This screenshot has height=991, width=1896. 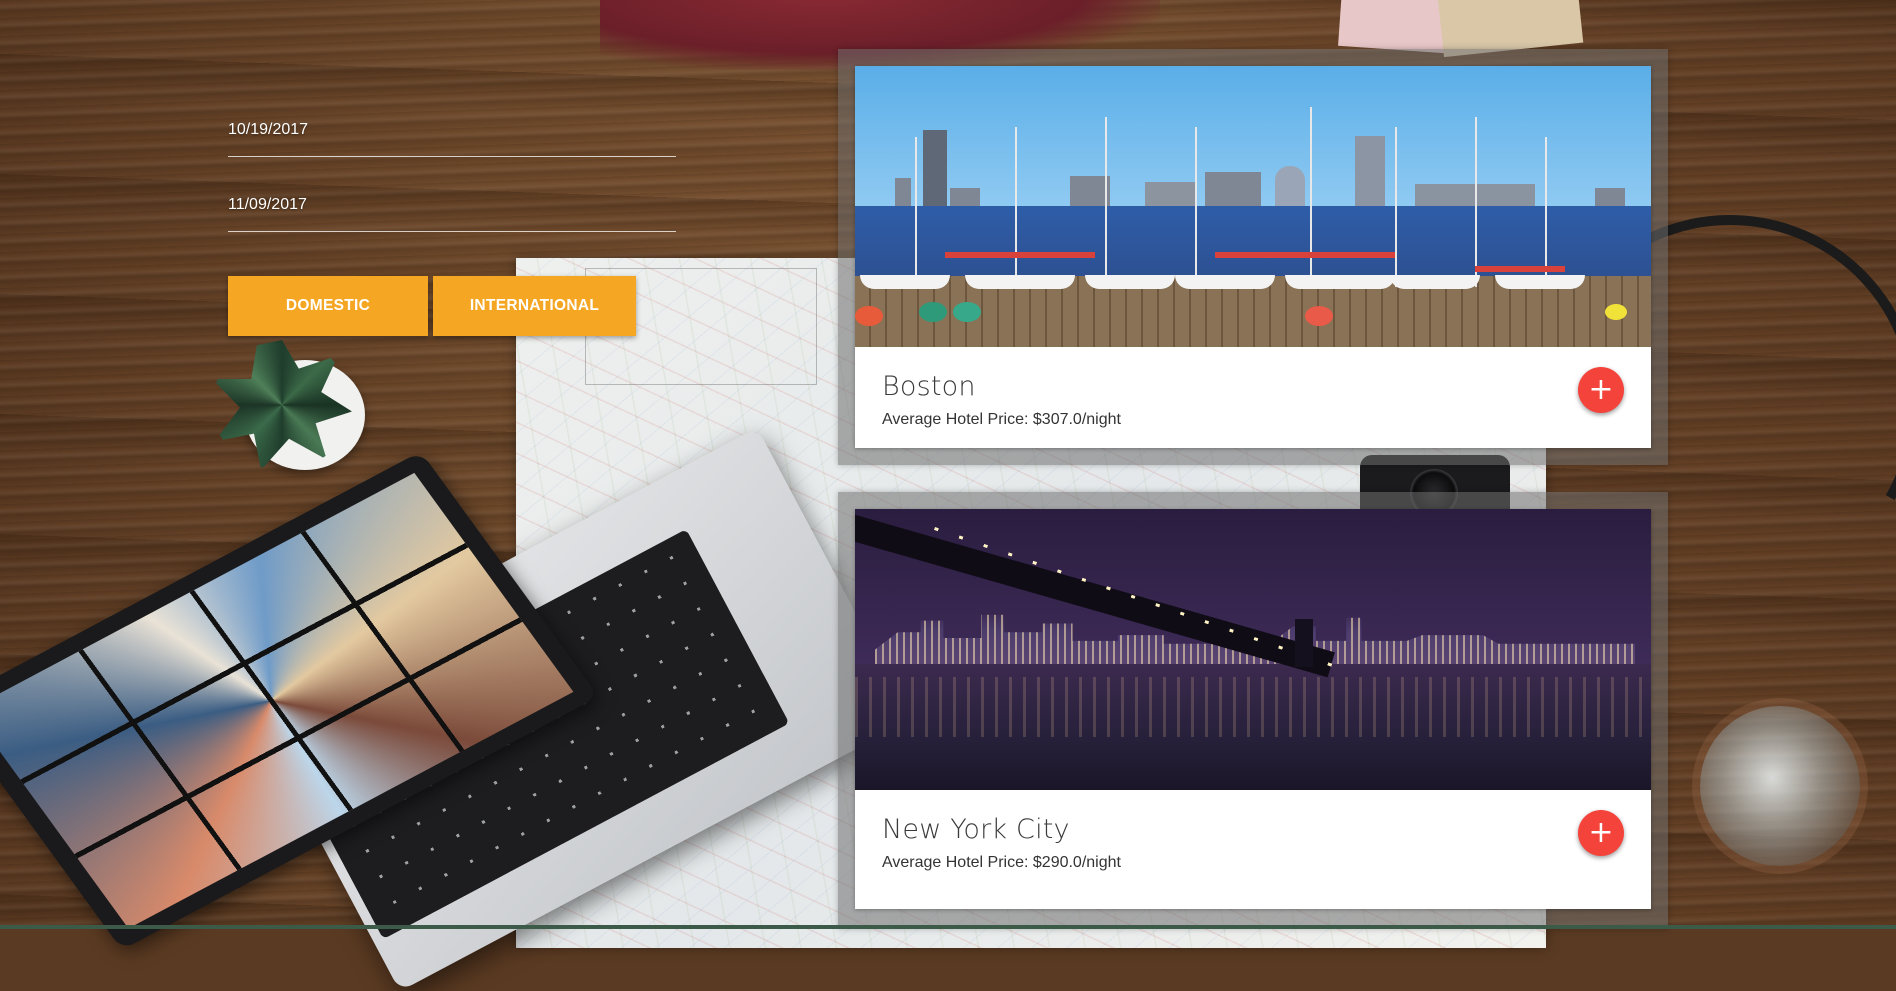 I want to click on trip-type-buttons: DOMESTIC INTERNATIONAL, so click(x=432, y=306).